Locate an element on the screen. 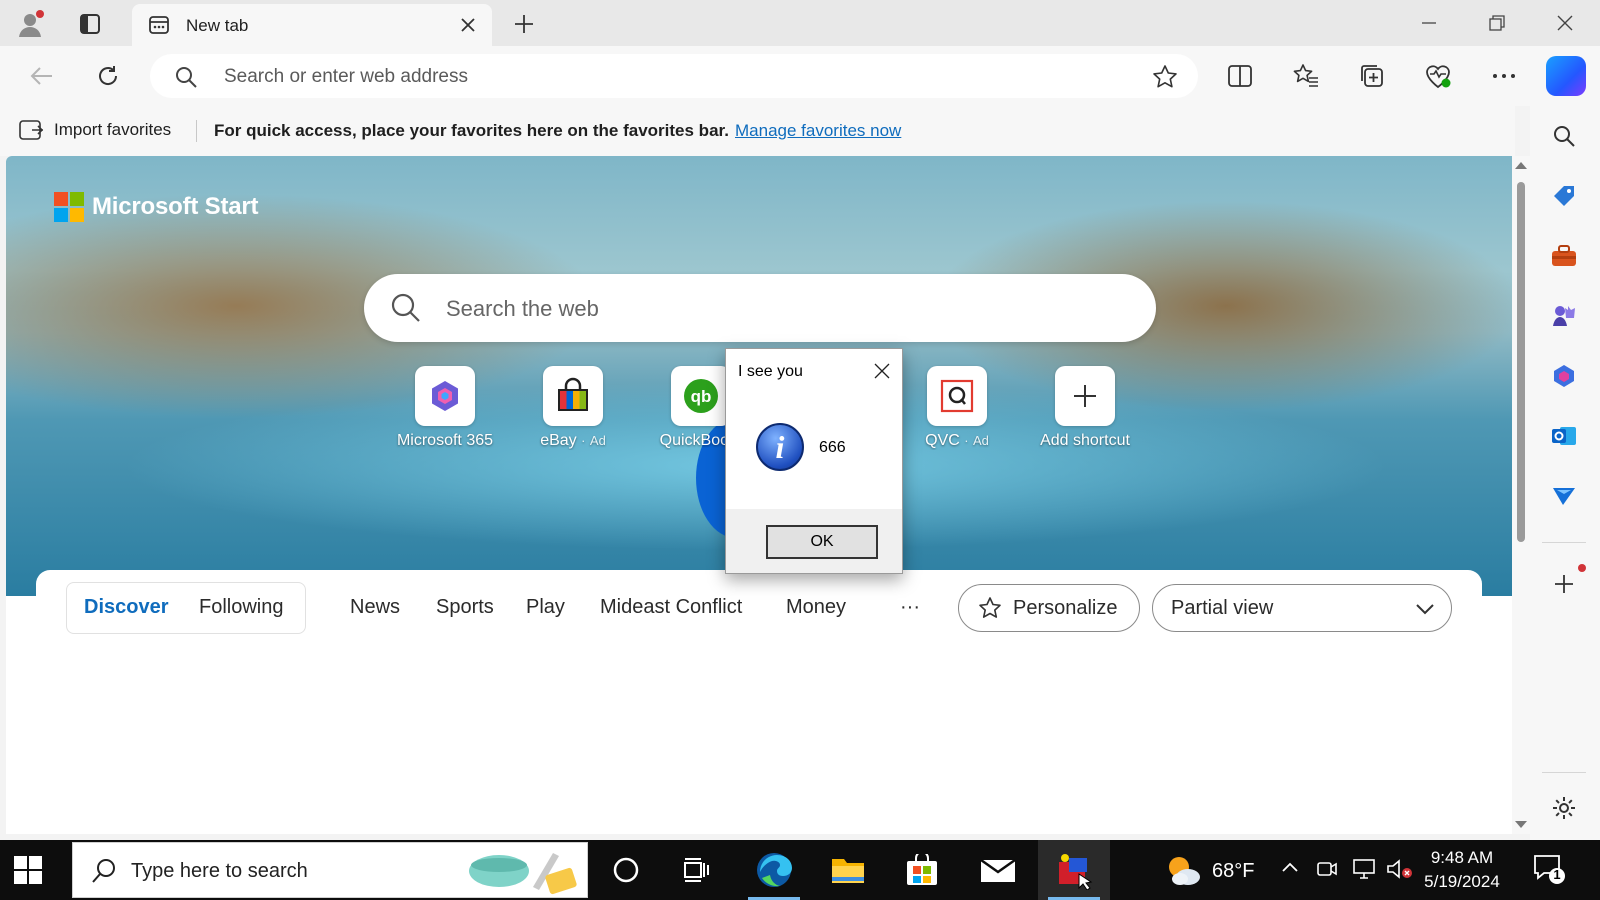 The image size is (1600, 900). weather-widget: 68°F is located at coordinates (1209, 871).